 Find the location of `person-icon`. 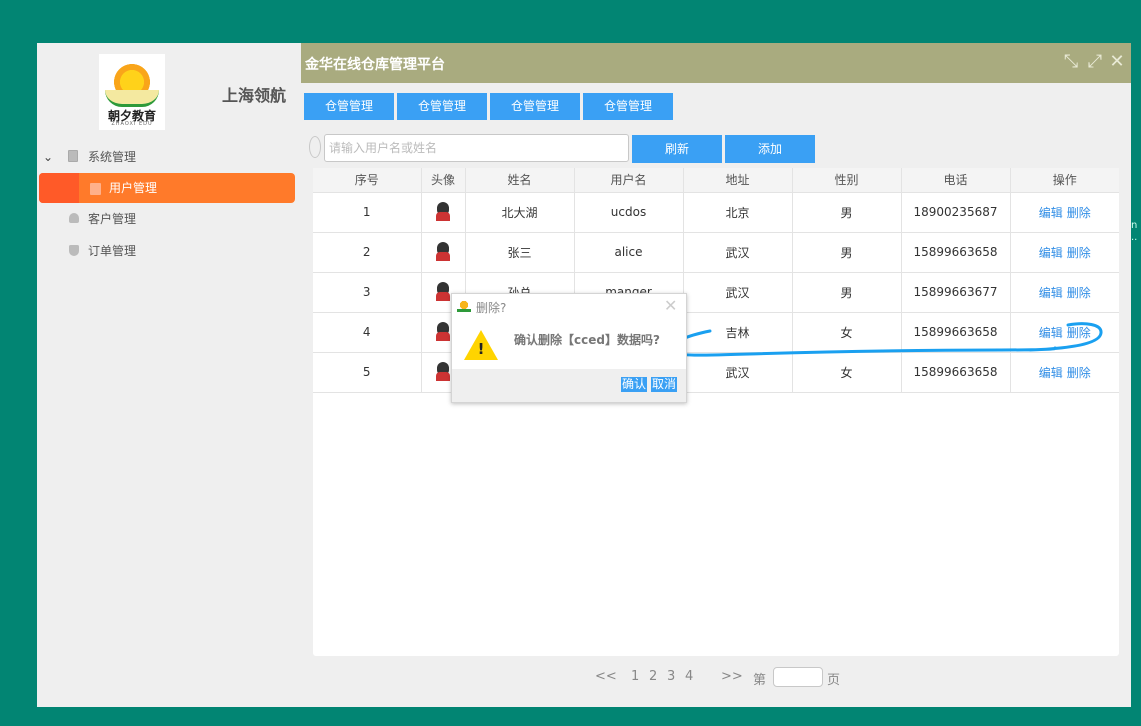

person-icon is located at coordinates (74, 218).